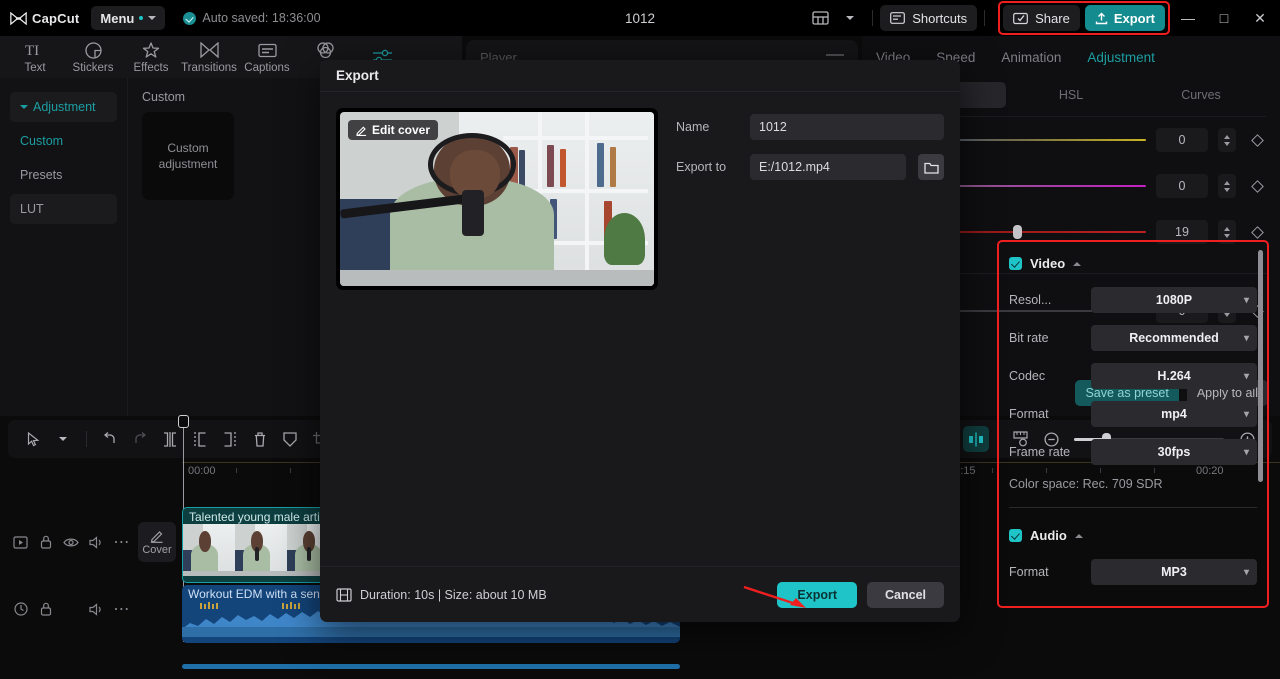 The width and height of the screenshot is (1280, 679). I want to click on left-nav: Adjustment Custom Presets LUT, so click(64, 247).